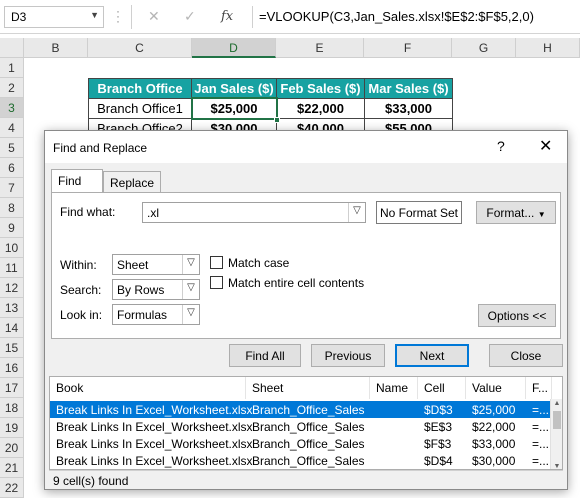 The width and height of the screenshot is (580, 498). Describe the element at coordinates (12, 168) in the screenshot. I see `row-header: 6` at that location.